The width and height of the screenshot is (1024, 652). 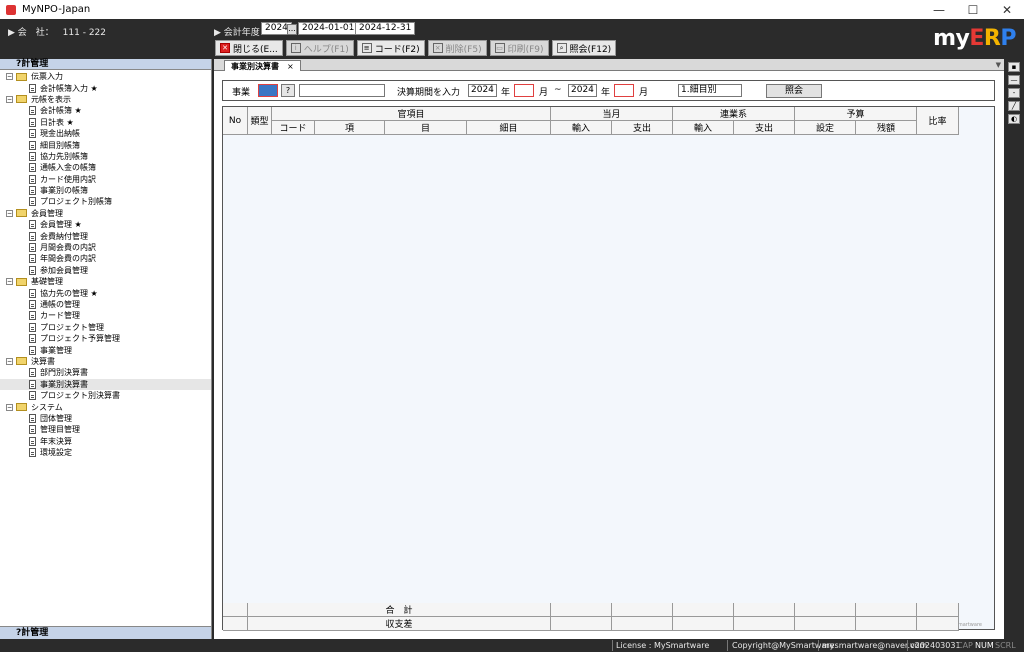 What do you see at coordinates (105, 429) in the screenshot?
I see `tree-item: 管理目管理` at bounding box center [105, 429].